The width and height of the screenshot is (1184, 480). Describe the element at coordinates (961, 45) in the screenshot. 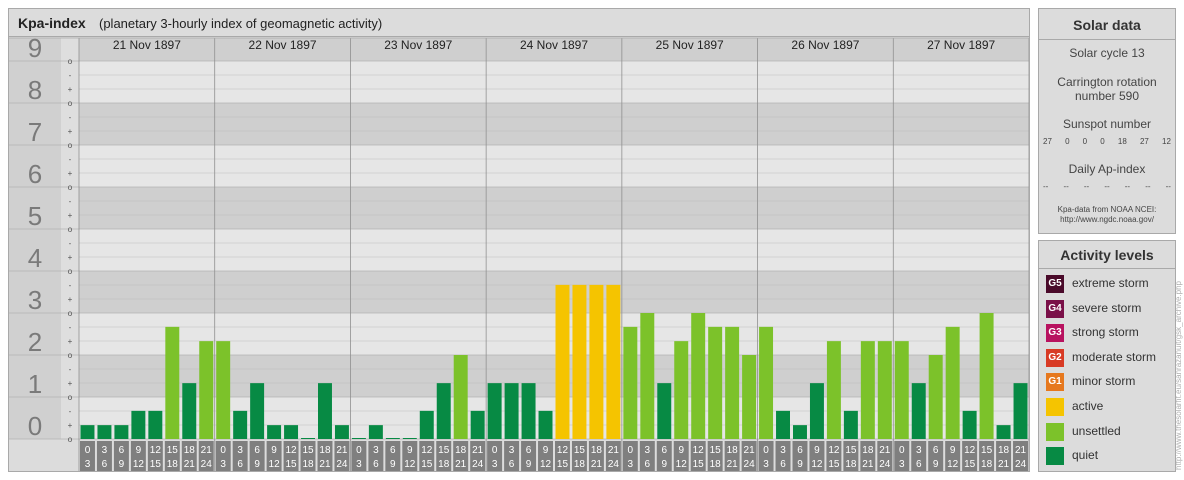

I see `day-label: 27 Nov 1897` at that location.